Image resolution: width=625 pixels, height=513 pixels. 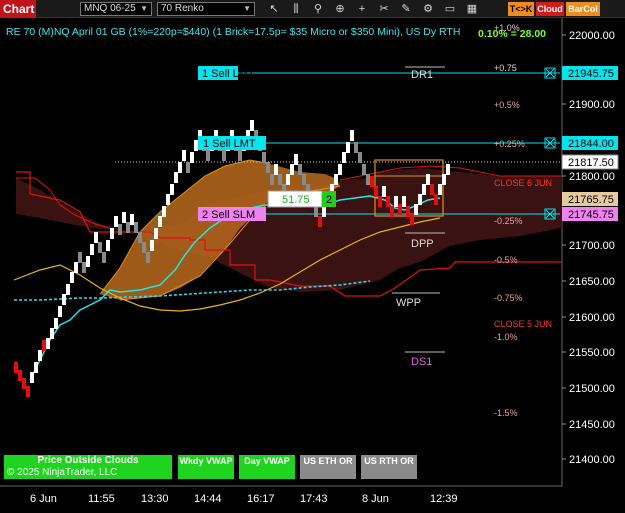 I want to click on pct-label: -0.25%, so click(x=508, y=221).